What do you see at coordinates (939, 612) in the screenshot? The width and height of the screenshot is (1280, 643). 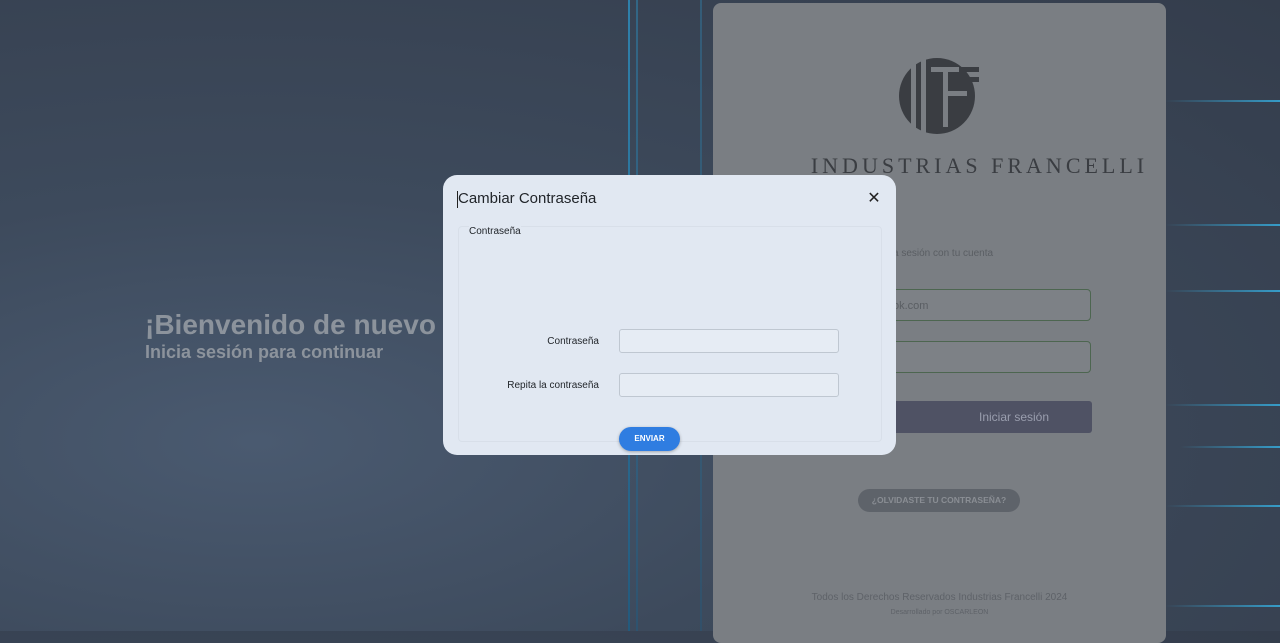 I see `developer-credit: Desarrollado por OSCARLEON` at bounding box center [939, 612].